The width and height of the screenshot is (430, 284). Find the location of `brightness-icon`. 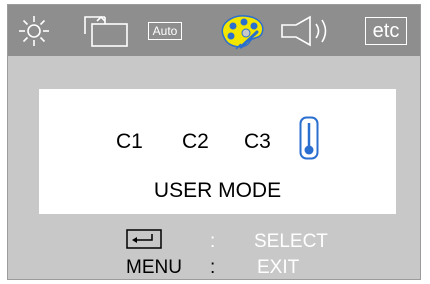

brightness-icon is located at coordinates (34, 30).